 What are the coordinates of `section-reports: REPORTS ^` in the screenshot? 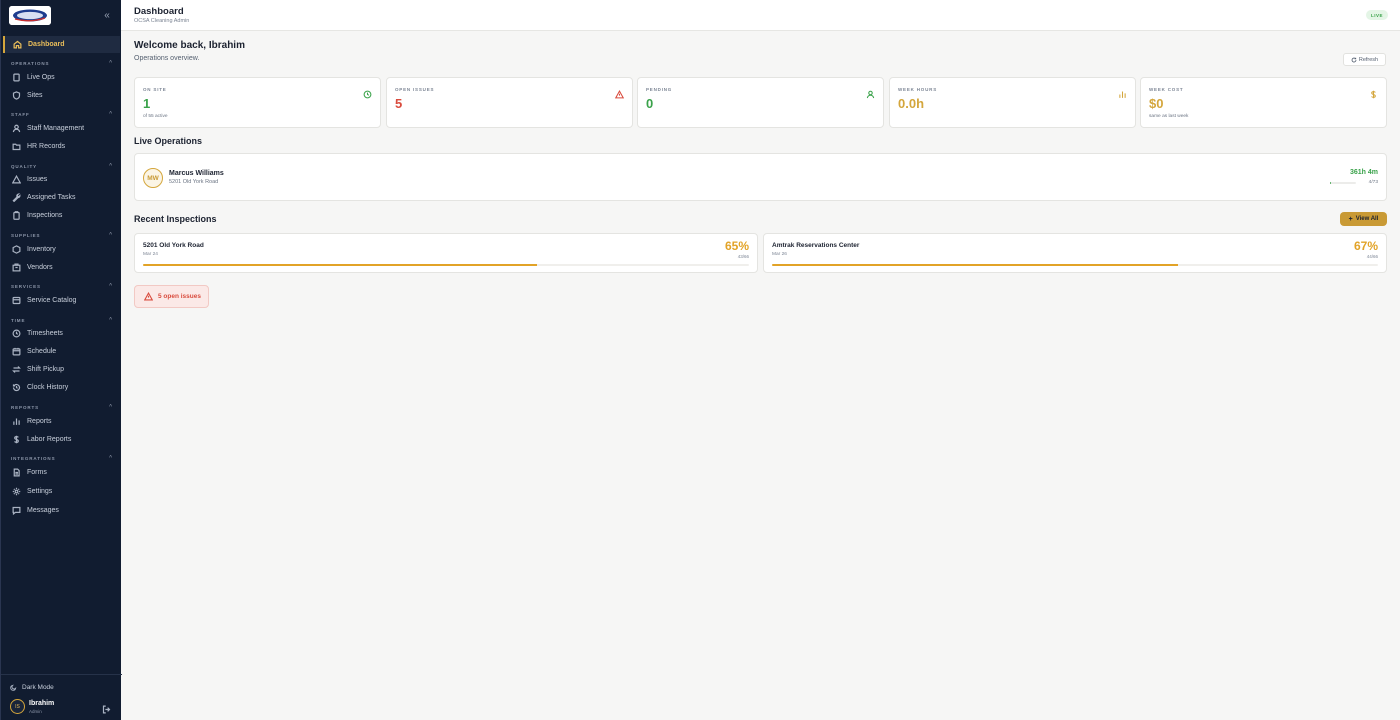 It's located at (62, 407).